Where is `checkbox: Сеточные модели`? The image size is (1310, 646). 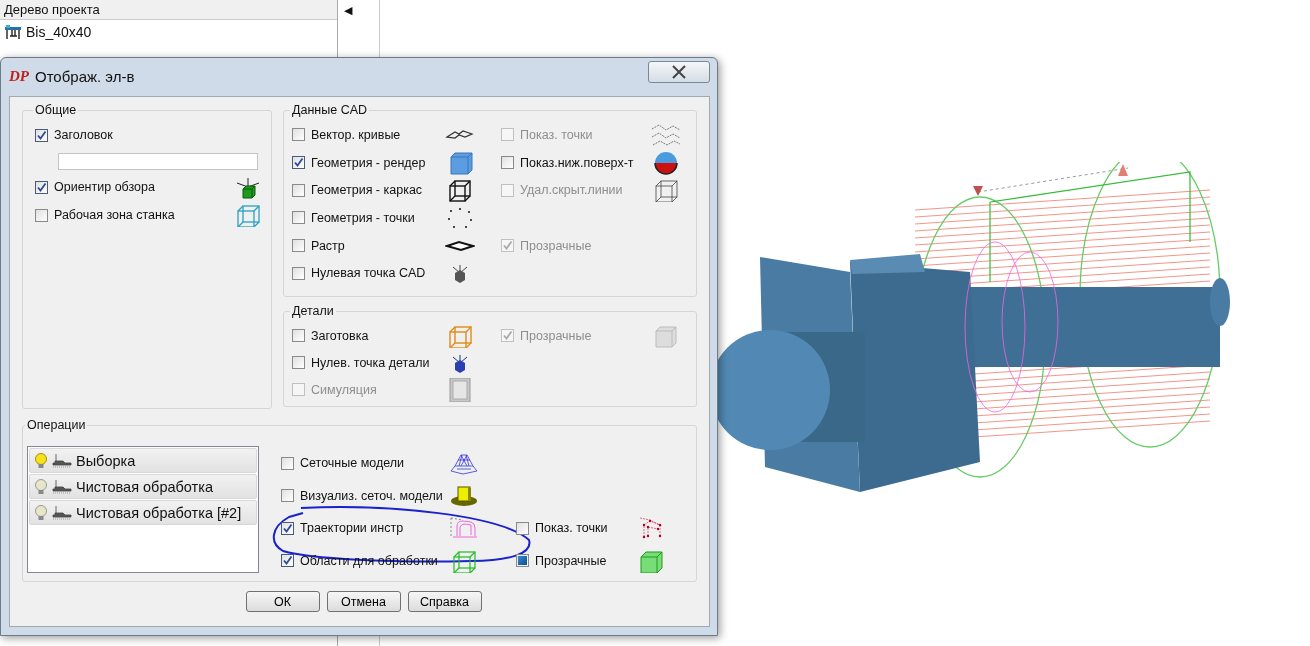 checkbox: Сеточные модели is located at coordinates (365, 463).